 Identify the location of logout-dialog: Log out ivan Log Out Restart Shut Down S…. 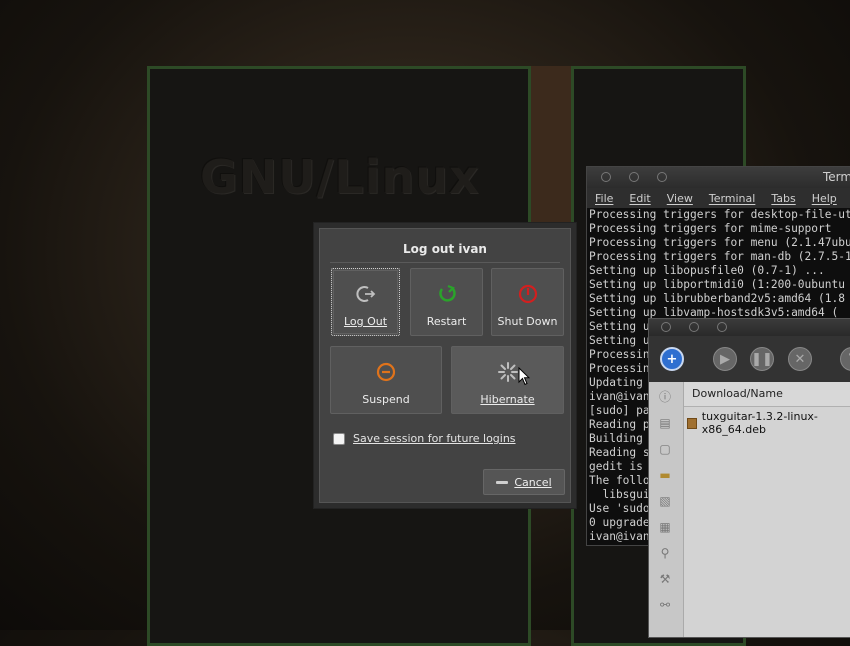
(445, 365).